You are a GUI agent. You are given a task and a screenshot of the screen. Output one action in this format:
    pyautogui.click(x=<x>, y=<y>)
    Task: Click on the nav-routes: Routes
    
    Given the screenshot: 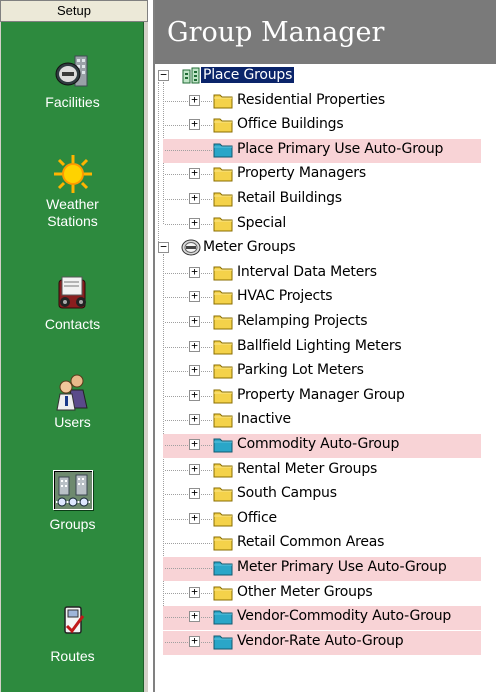 What is the action you would take?
    pyautogui.click(x=72, y=635)
    